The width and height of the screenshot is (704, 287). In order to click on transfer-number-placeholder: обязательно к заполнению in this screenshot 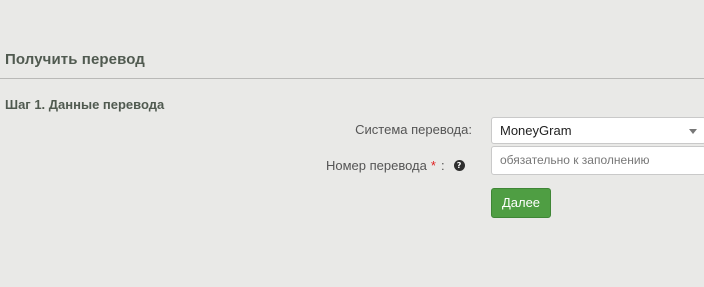, I will do `click(575, 160)`.